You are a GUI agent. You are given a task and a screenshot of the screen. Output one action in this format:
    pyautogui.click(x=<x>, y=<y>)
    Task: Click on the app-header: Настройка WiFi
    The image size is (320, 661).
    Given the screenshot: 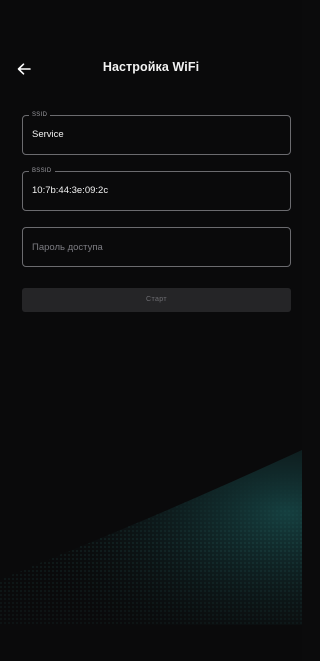 What is the action you would take?
    pyautogui.click(x=151, y=69)
    